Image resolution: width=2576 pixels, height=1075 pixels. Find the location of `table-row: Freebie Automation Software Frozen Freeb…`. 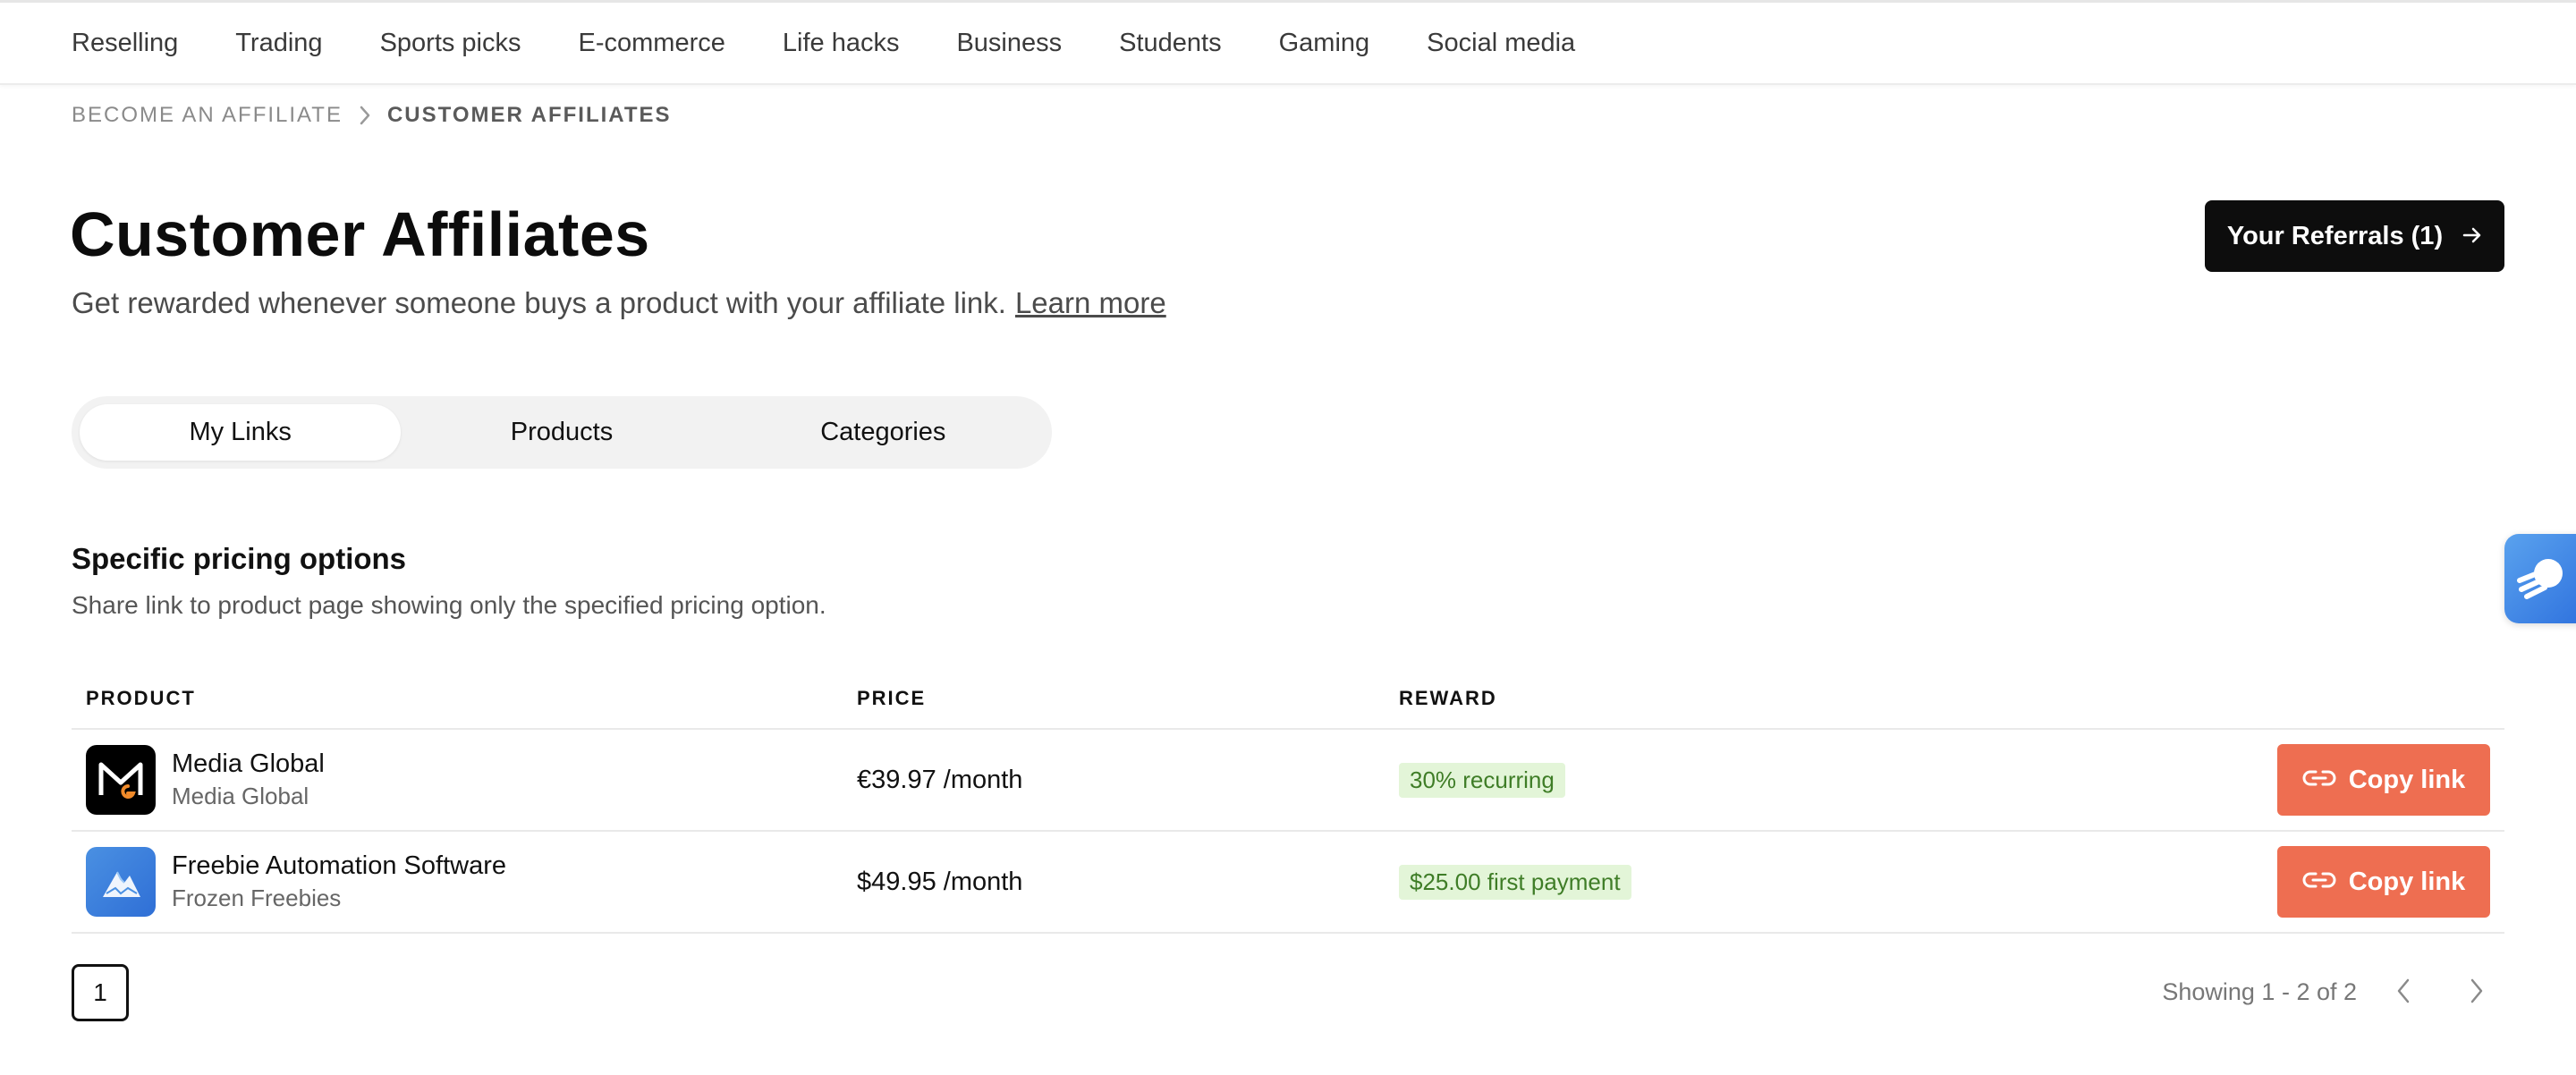

table-row: Freebie Automation Software Frozen Freeb… is located at coordinates (1288, 883).